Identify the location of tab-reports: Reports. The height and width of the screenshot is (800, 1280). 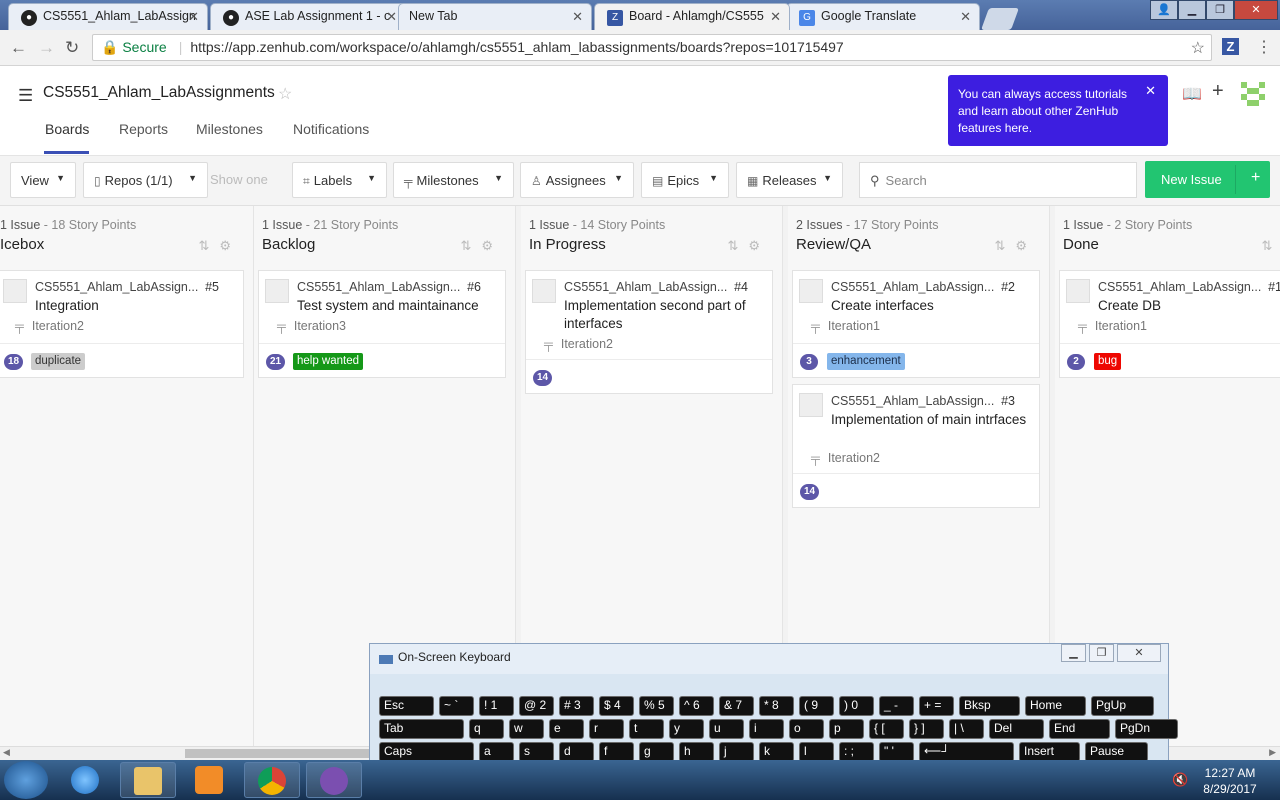
(143, 129).